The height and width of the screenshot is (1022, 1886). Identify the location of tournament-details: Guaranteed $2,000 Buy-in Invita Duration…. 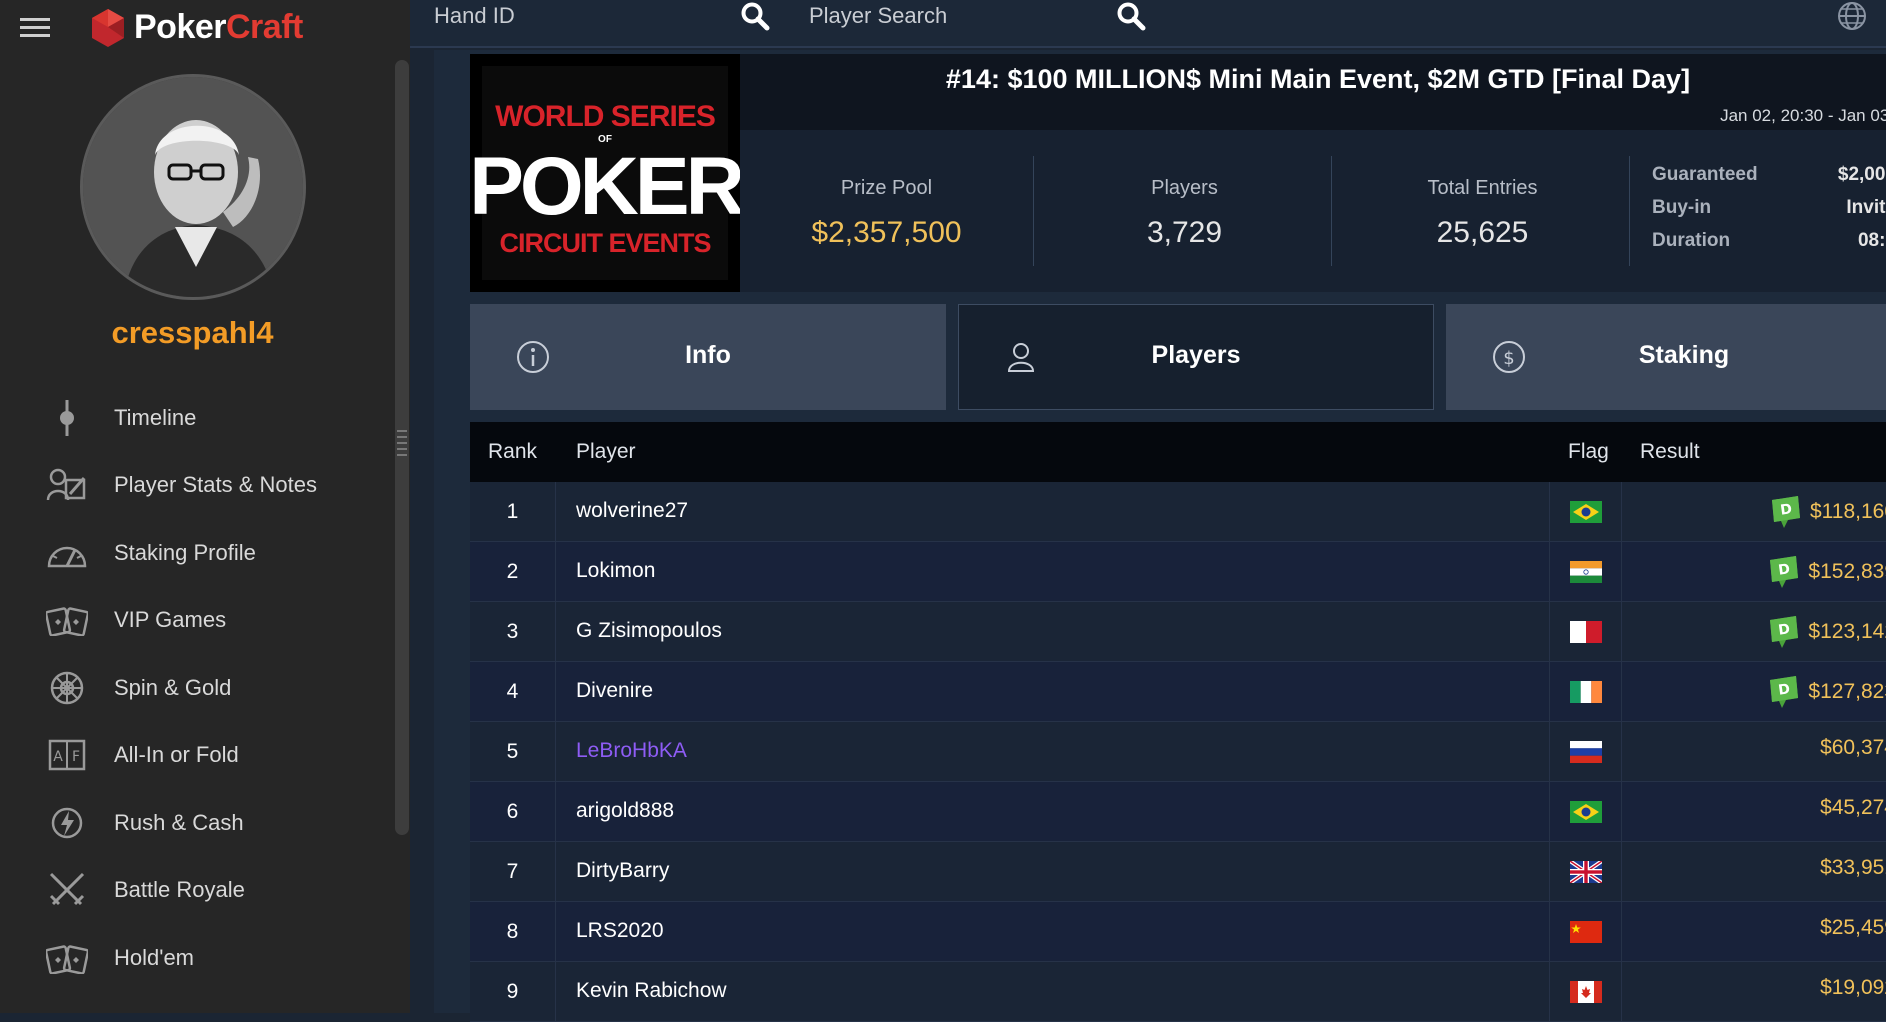
(1759, 211).